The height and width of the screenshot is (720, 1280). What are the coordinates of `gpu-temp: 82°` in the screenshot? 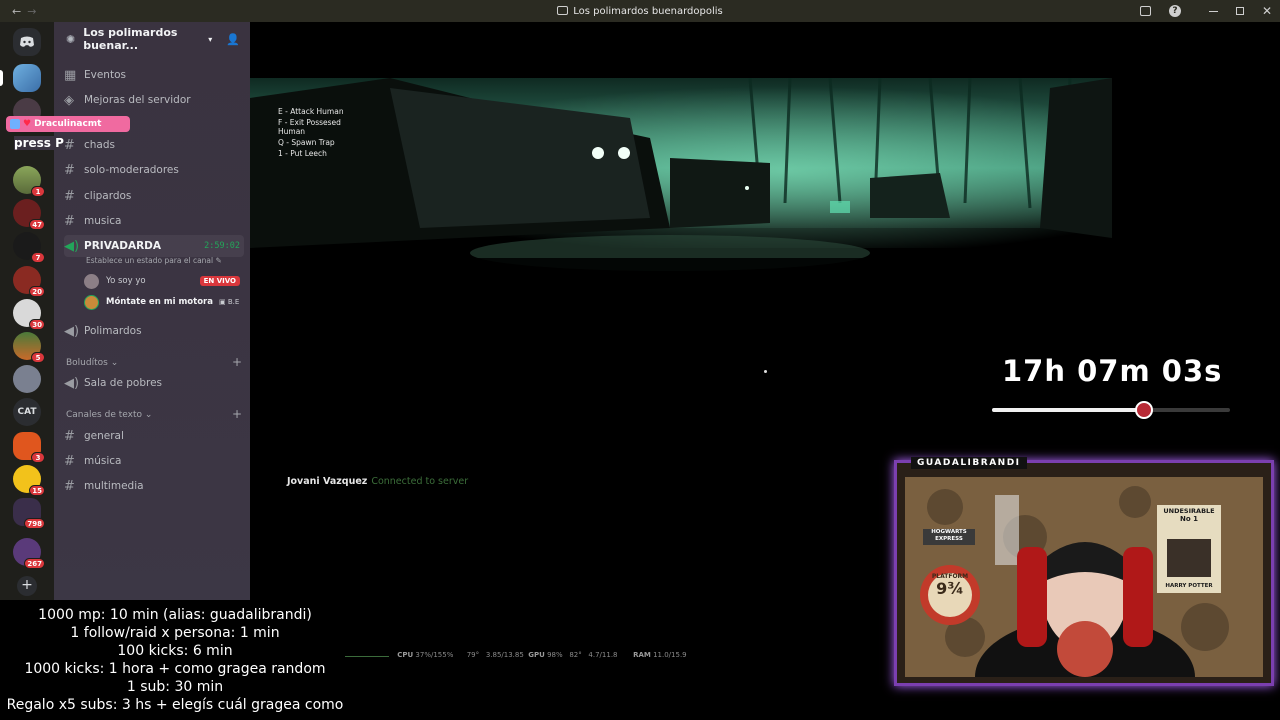 It's located at (575, 655).